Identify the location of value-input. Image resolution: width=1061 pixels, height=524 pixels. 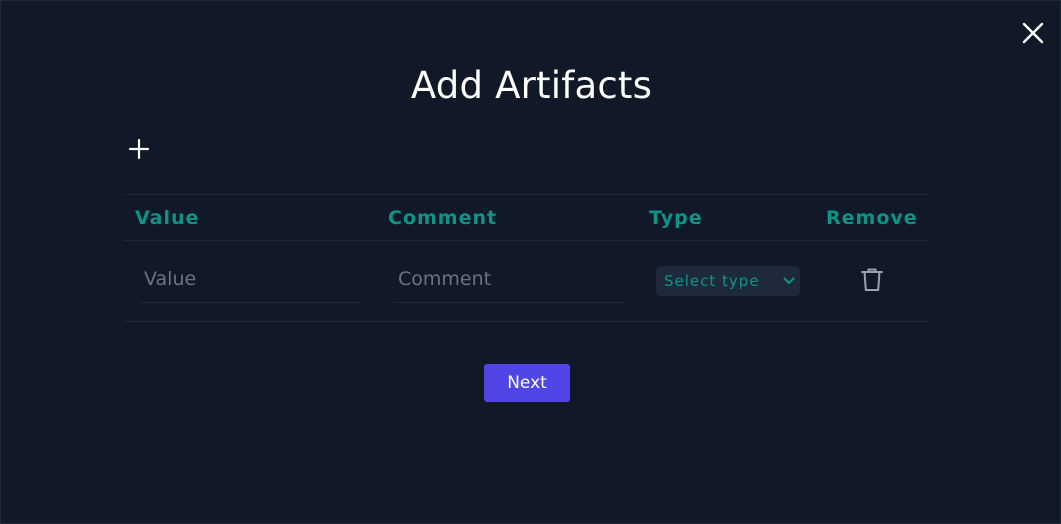
(251, 279).